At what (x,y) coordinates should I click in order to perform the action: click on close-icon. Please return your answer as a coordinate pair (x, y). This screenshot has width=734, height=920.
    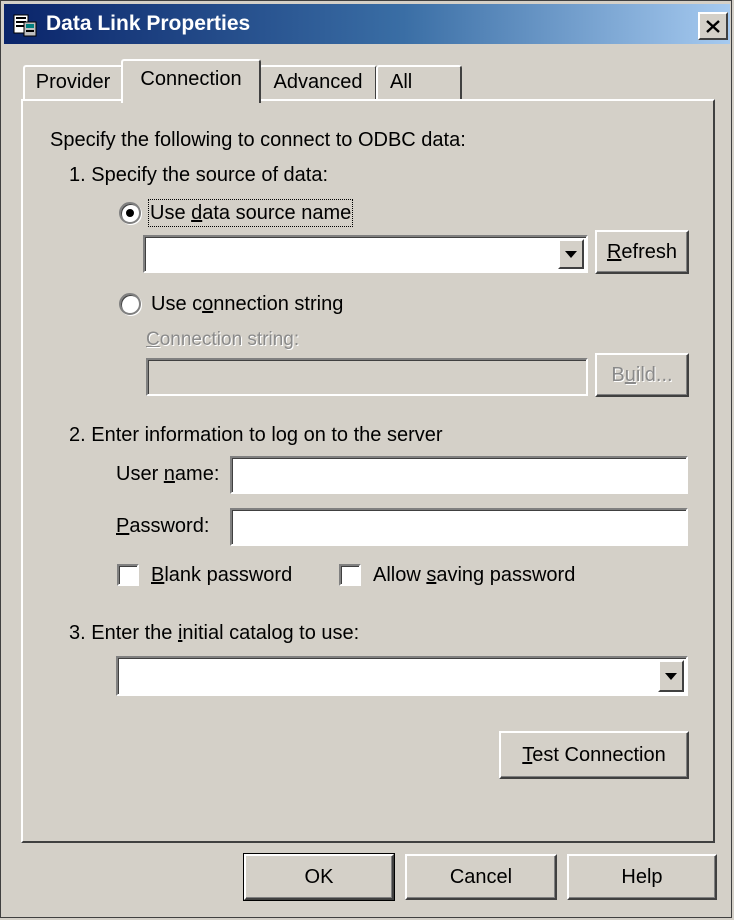
    Looking at the image, I should click on (713, 26).